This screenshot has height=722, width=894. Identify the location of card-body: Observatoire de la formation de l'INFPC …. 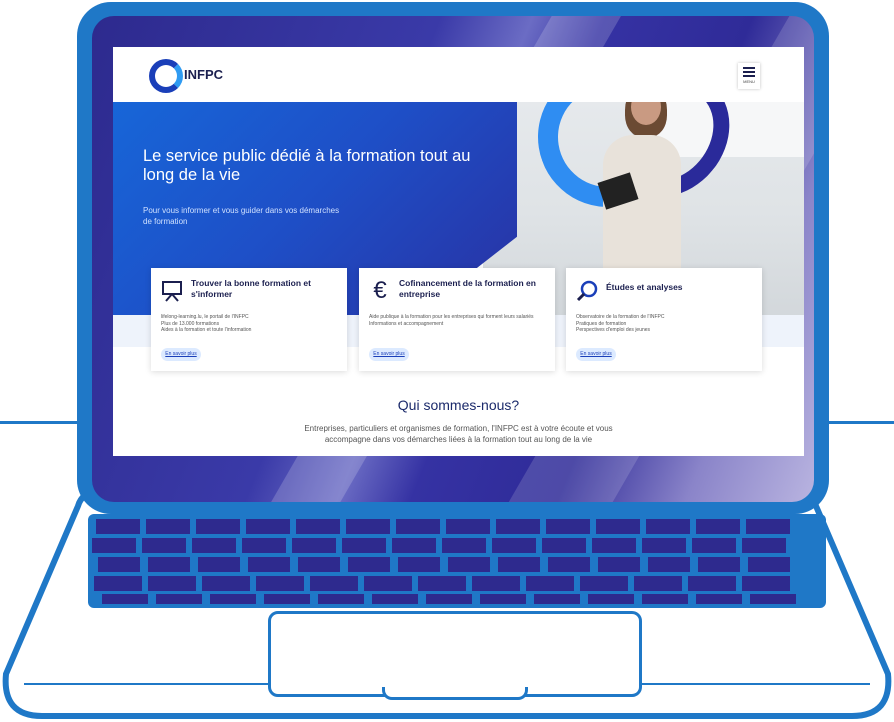
(620, 323).